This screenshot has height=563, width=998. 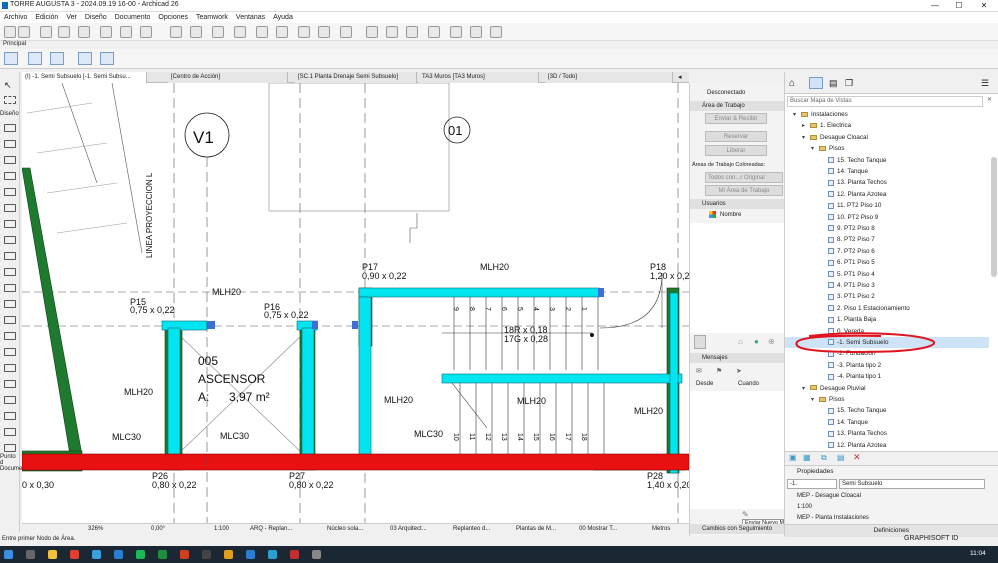 I want to click on menu-edicion: Edición, so click(x=46, y=17).